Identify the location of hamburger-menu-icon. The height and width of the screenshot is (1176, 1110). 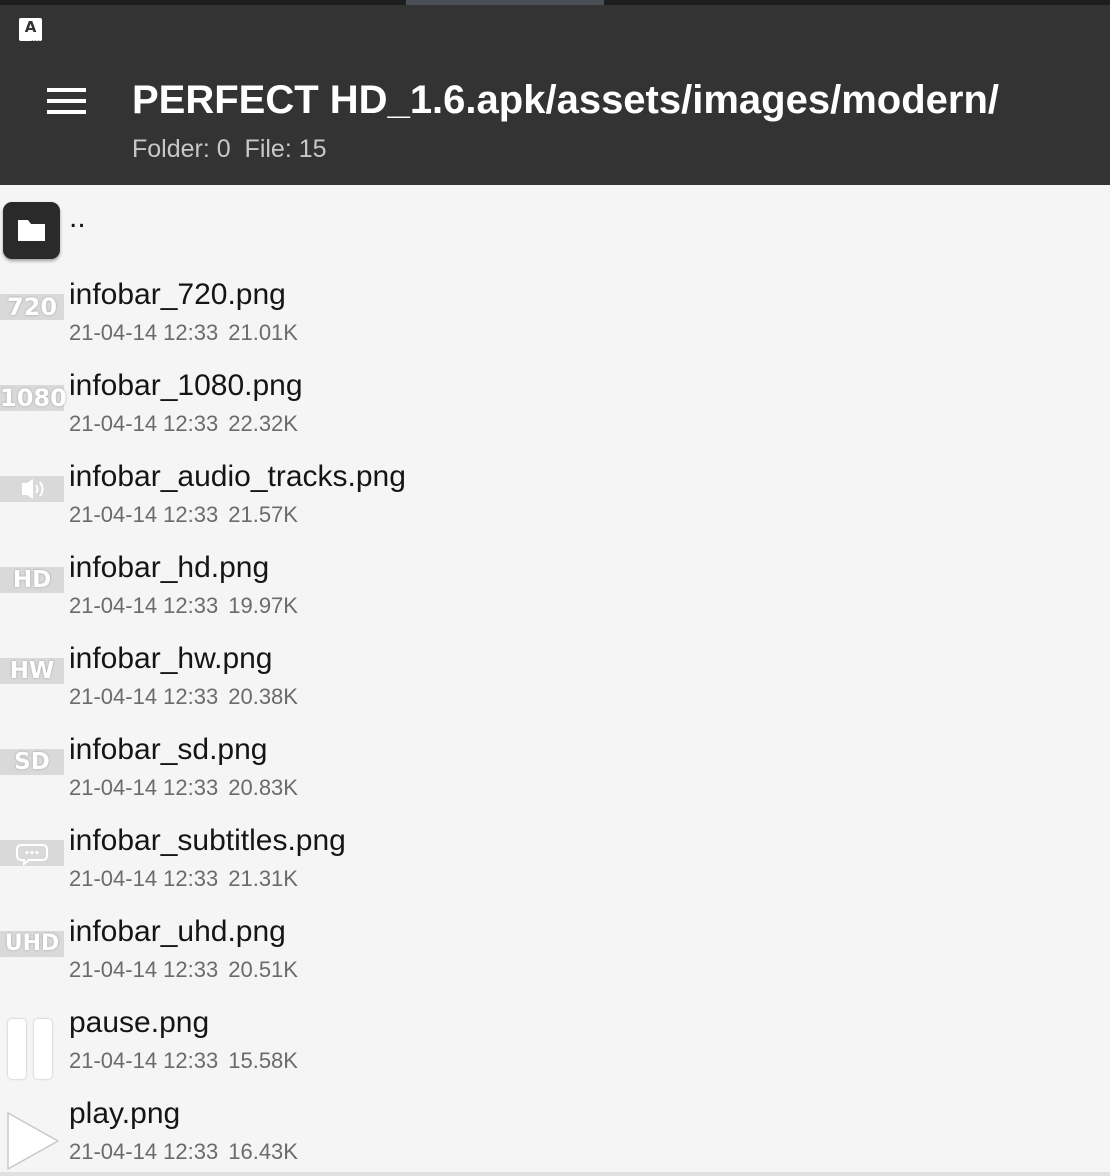
(66, 102).